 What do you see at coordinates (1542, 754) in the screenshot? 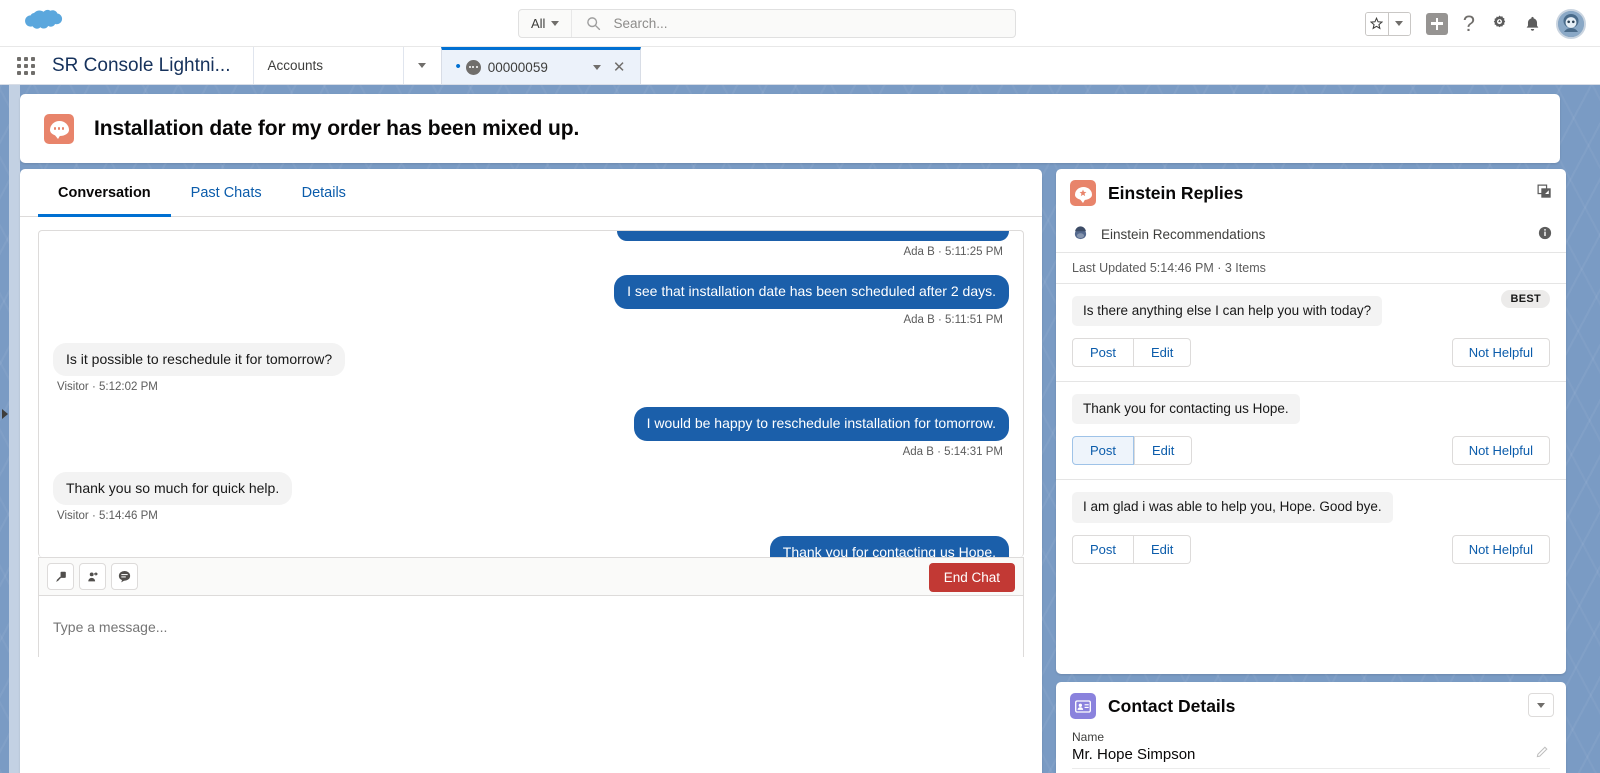
I see `edit-pencil-icon` at bounding box center [1542, 754].